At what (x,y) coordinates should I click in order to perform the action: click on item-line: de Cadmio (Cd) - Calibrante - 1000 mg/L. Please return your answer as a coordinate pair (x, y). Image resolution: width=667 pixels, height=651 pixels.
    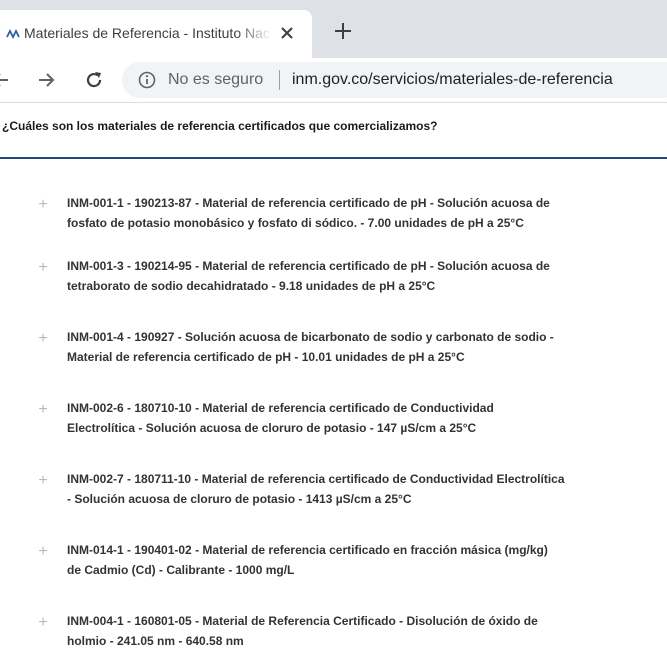
    Looking at the image, I should click on (181, 570).